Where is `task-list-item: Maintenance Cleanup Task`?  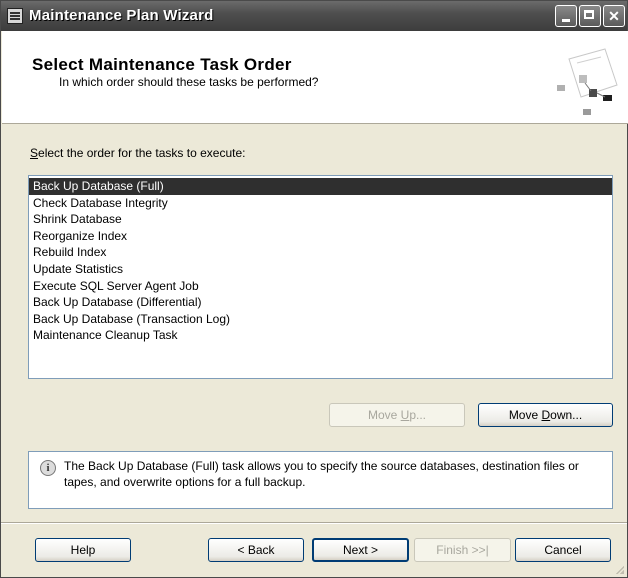
task-list-item: Maintenance Cleanup Task is located at coordinates (320, 335).